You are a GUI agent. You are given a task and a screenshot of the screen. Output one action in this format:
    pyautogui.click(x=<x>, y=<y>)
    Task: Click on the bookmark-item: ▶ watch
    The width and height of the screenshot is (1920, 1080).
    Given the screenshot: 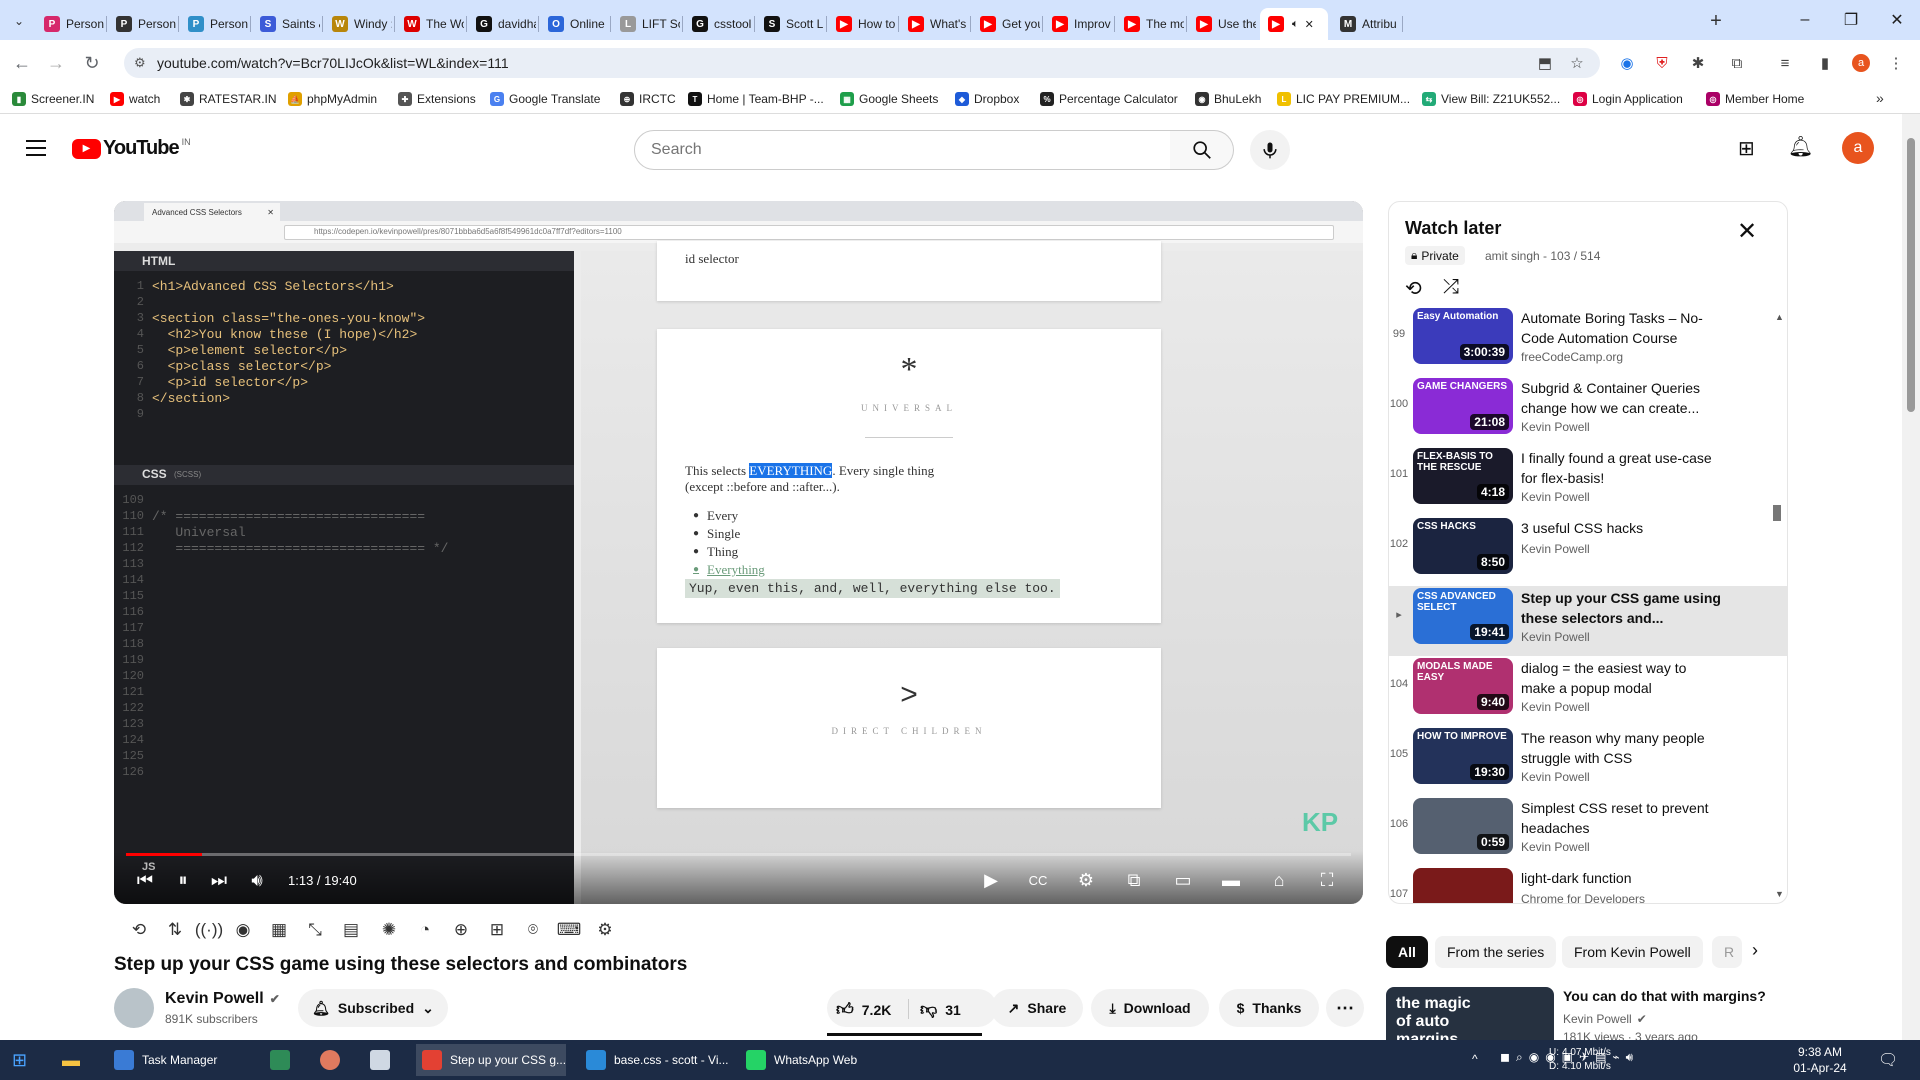 What is the action you would take?
    pyautogui.click(x=135, y=99)
    